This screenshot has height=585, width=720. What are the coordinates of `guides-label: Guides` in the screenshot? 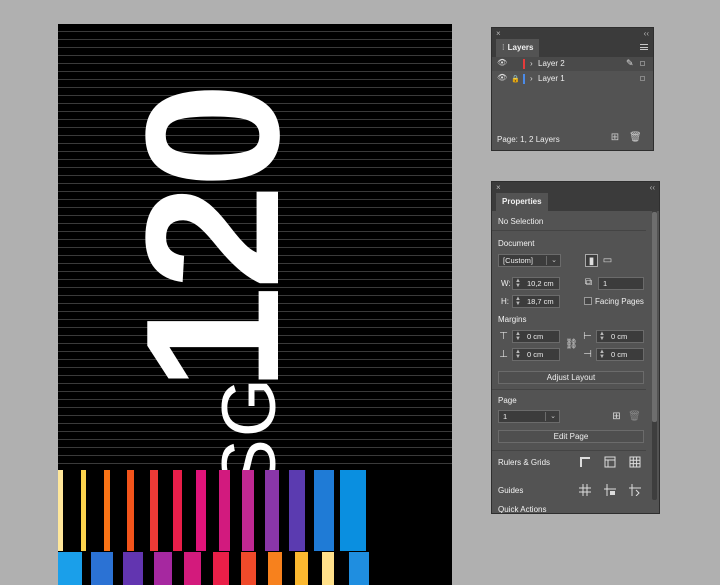 It's located at (511, 490).